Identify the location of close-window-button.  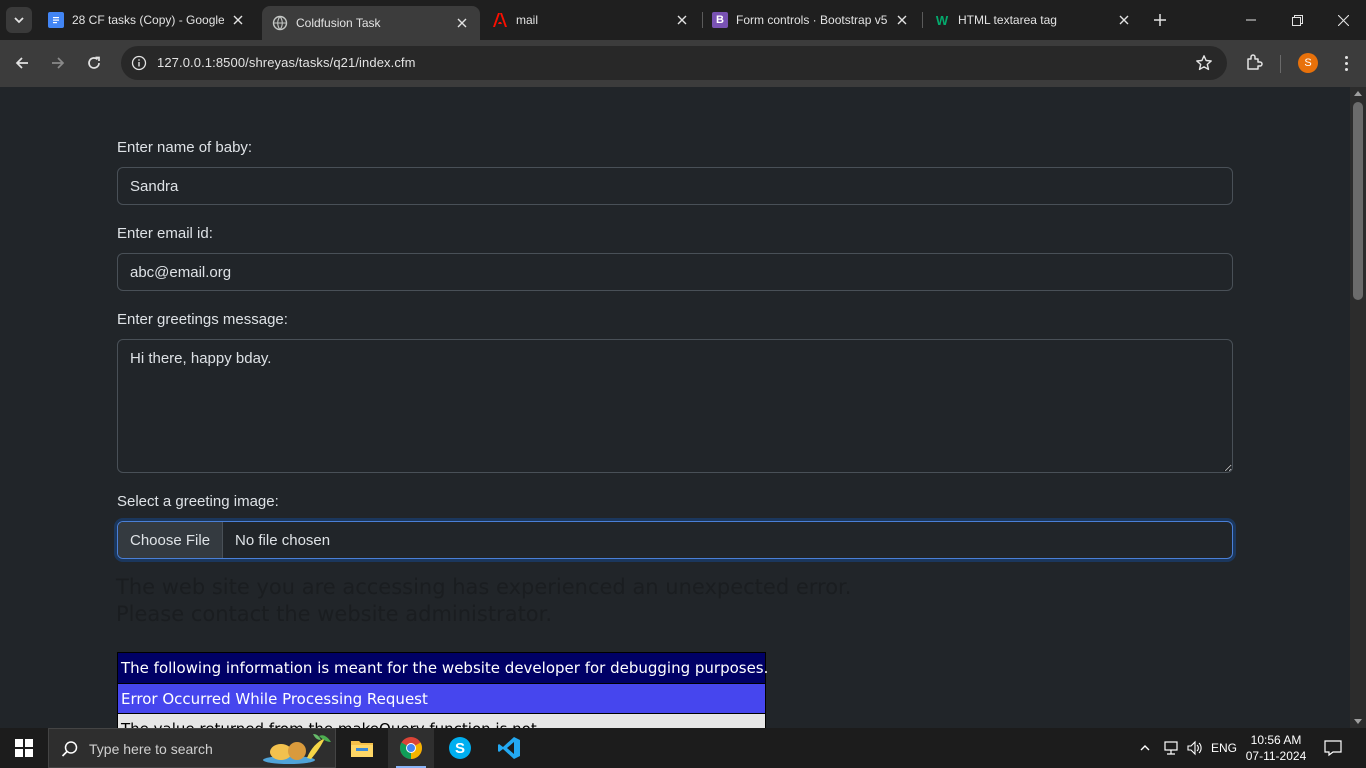
(1343, 20).